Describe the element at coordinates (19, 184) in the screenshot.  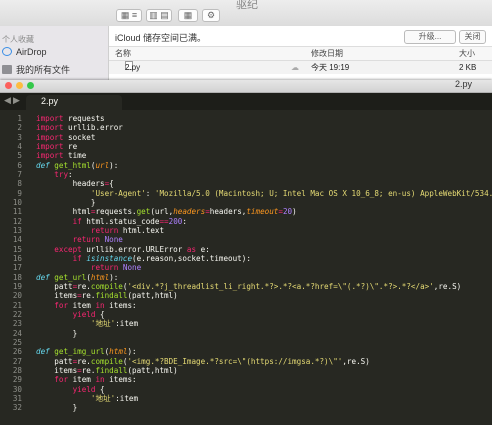
I see `line-number: 8` at that location.